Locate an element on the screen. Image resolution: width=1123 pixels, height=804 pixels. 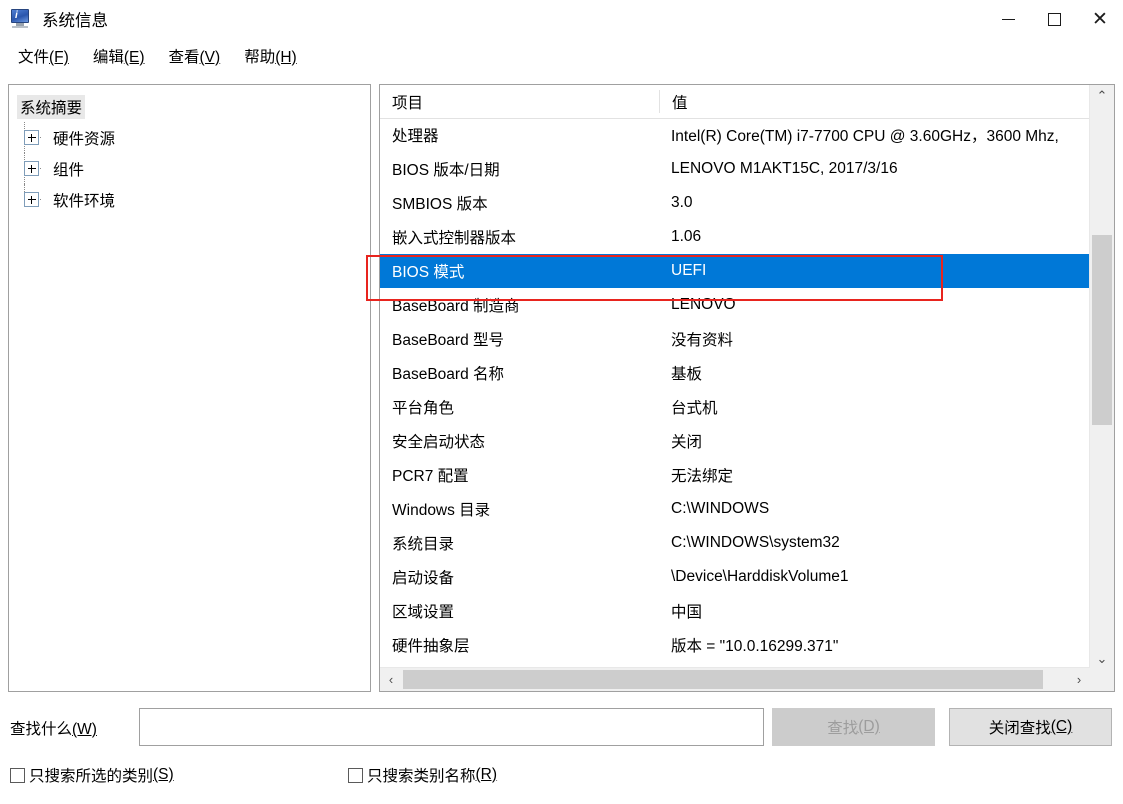
menu-item-file: 文件(F) is located at coordinates (43, 56).